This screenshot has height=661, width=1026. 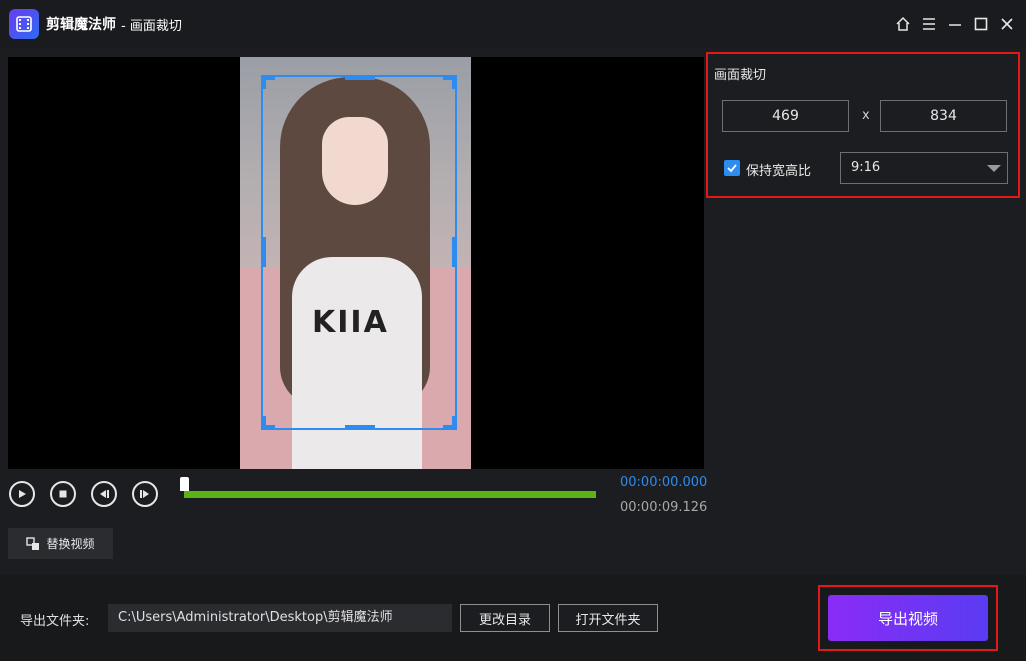 I want to click on stop-icon, so click(x=63, y=494).